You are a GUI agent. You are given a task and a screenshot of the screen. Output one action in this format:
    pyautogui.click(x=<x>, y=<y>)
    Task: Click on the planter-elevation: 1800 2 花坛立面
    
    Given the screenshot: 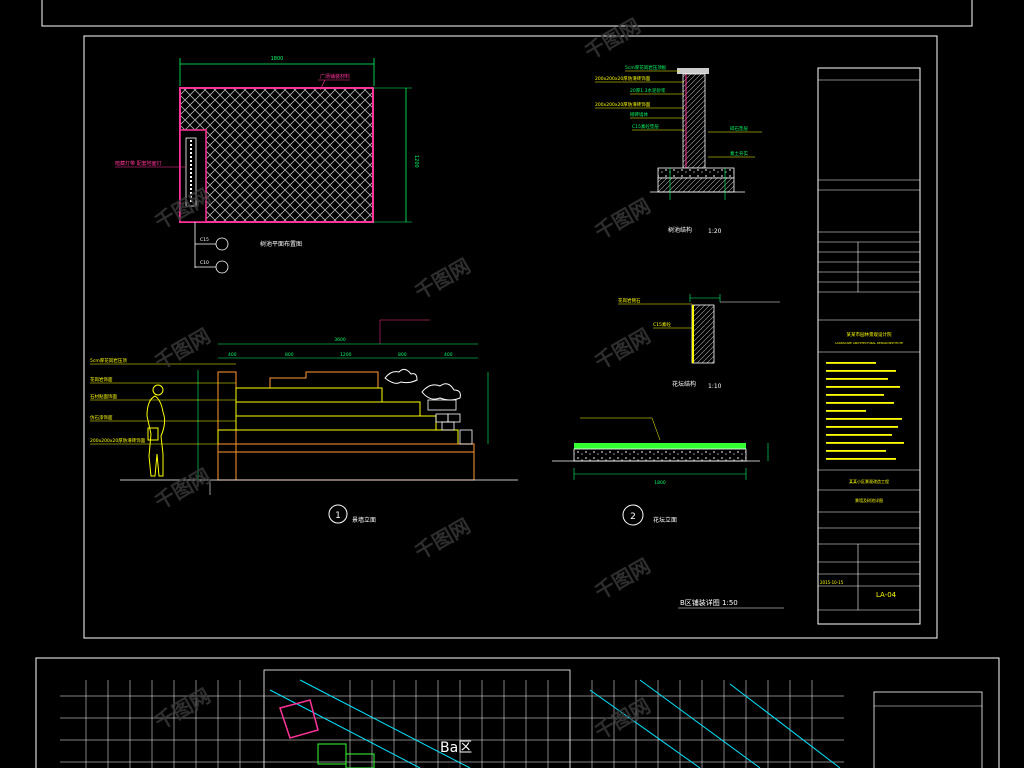 What is the action you would take?
    pyautogui.click(x=660, y=471)
    